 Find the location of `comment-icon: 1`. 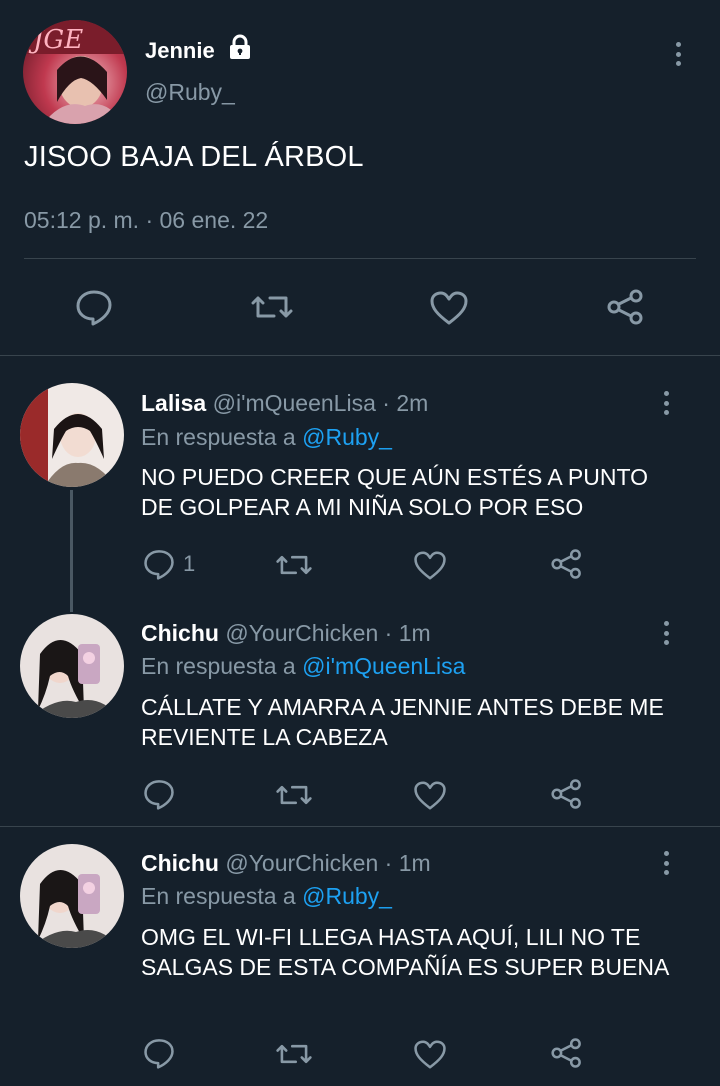

comment-icon: 1 is located at coordinates (169, 564).